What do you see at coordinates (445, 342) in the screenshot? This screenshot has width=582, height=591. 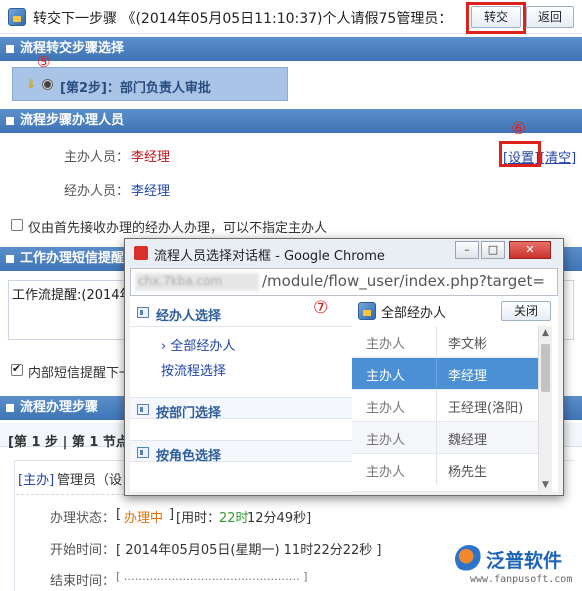 I see `user-row: 主办人 李文彬` at bounding box center [445, 342].